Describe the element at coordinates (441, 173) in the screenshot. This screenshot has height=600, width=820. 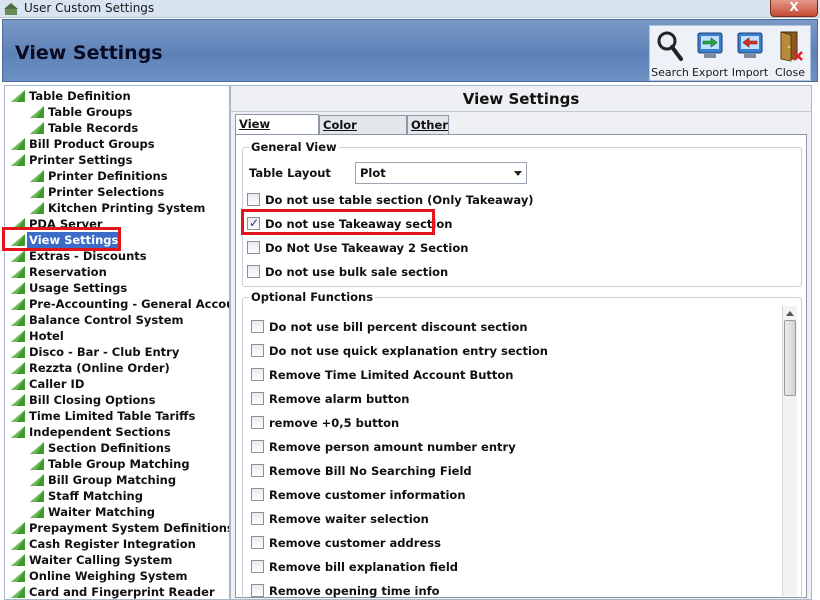
I see `table-layout-select: Plot` at that location.